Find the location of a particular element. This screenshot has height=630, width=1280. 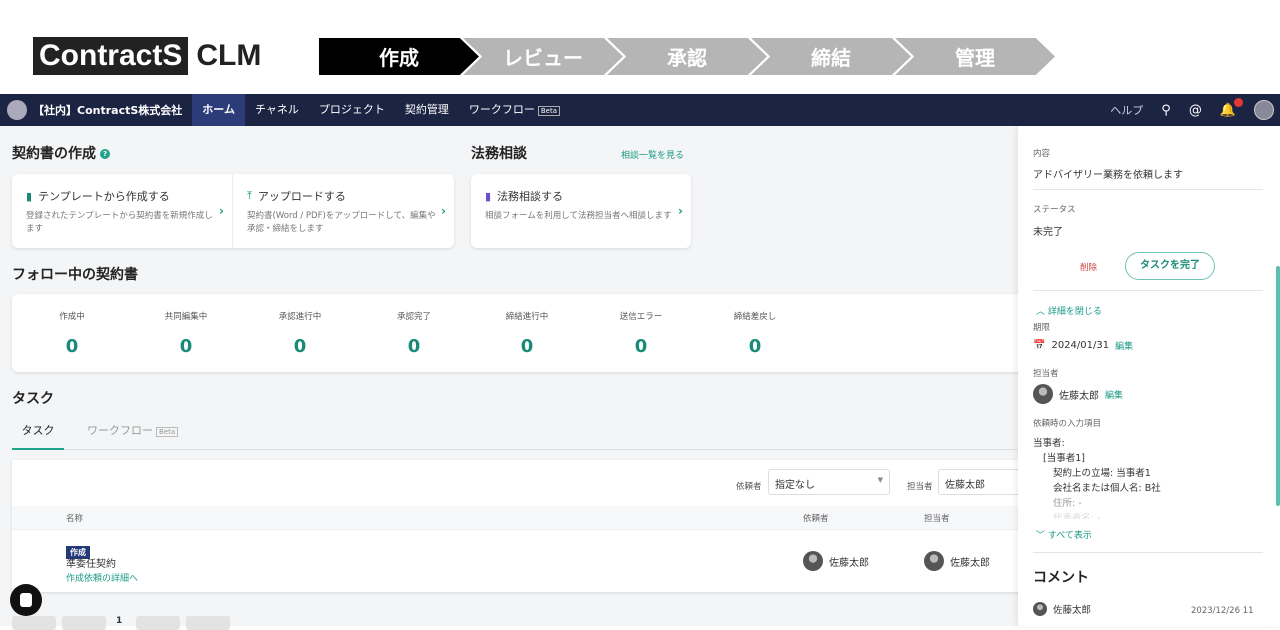

stat-coediting: 共同編集中 0 is located at coordinates (186, 333).